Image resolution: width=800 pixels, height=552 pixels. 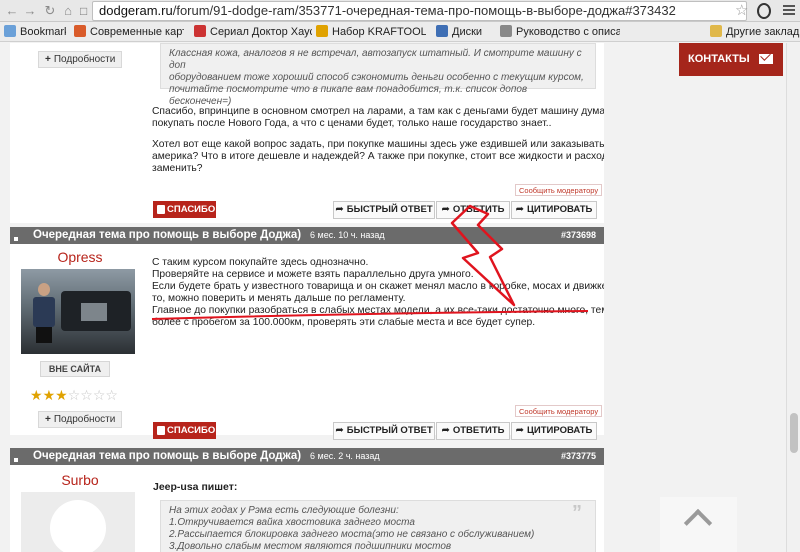 I want to click on username: Opress, so click(x=80, y=257).